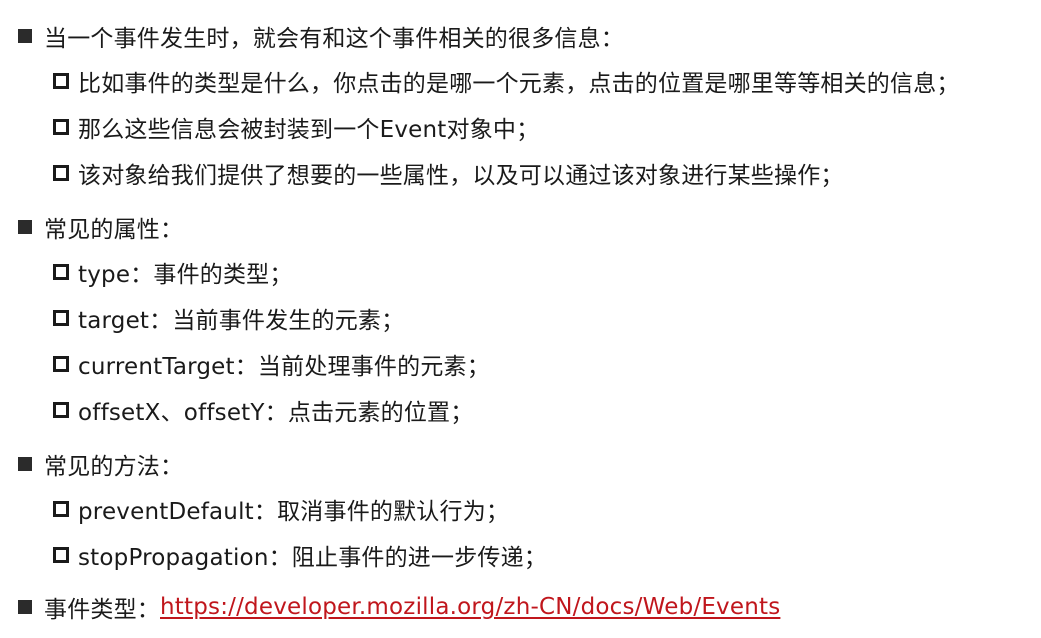  I want to click on section-heading-methods: 常见的方法：, so click(100, 464).